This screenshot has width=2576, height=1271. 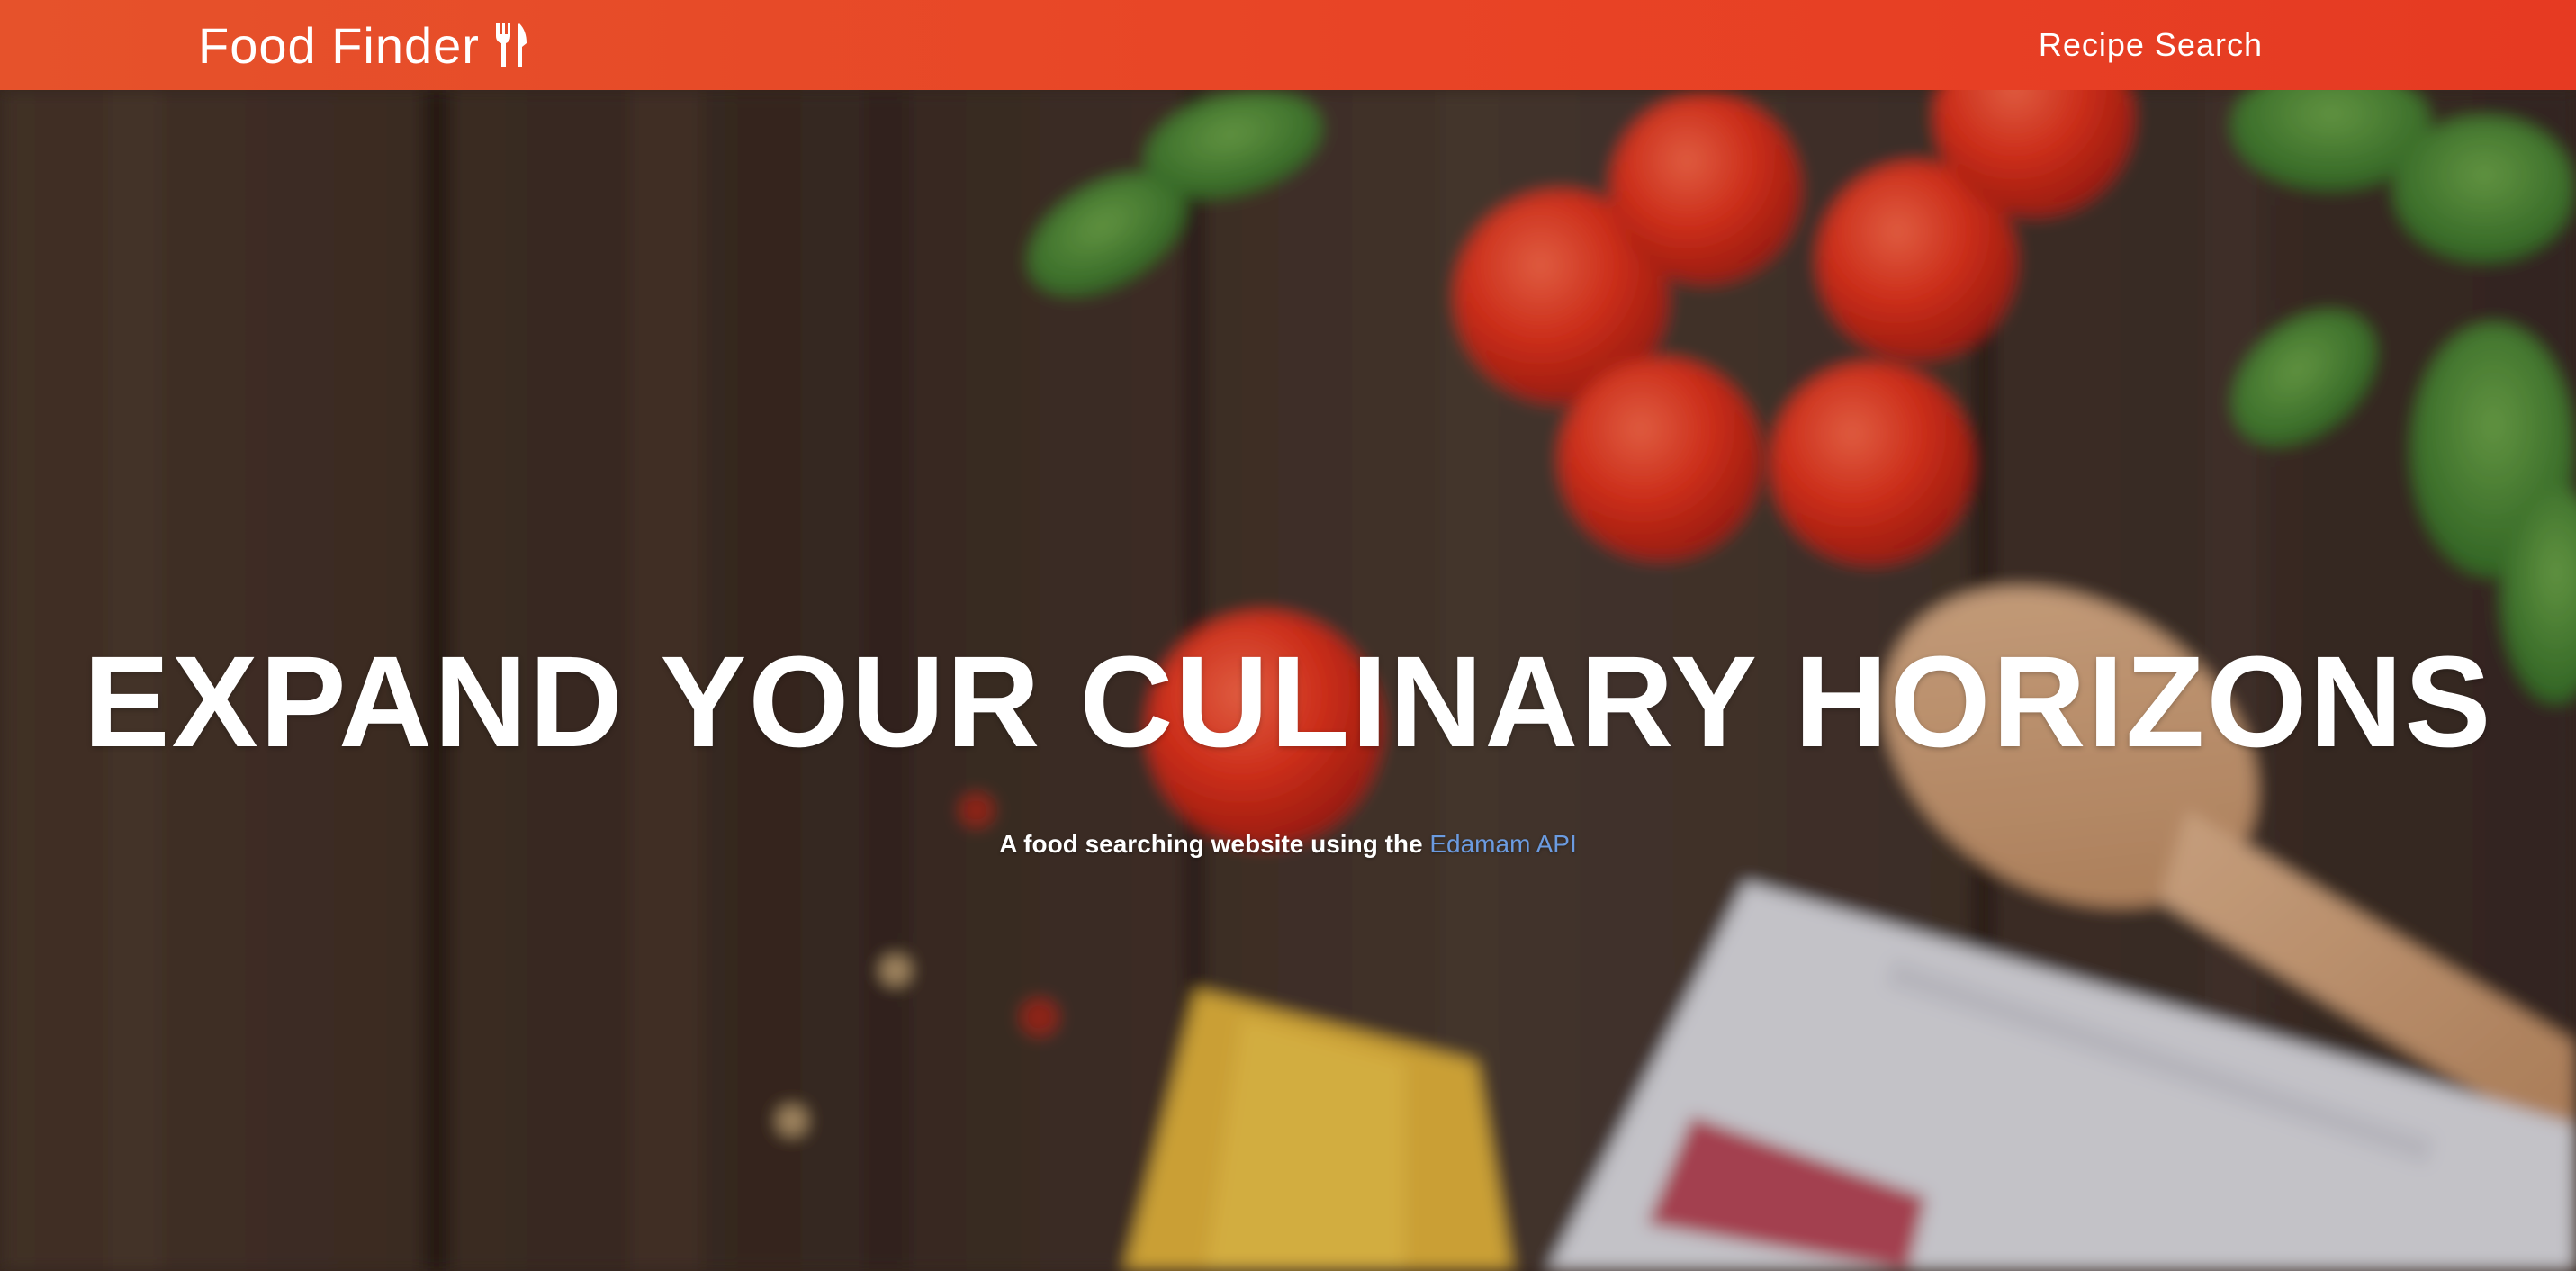 What do you see at coordinates (1211, 844) in the screenshot?
I see `hero-subtitle-text: A food searching website using the` at bounding box center [1211, 844].